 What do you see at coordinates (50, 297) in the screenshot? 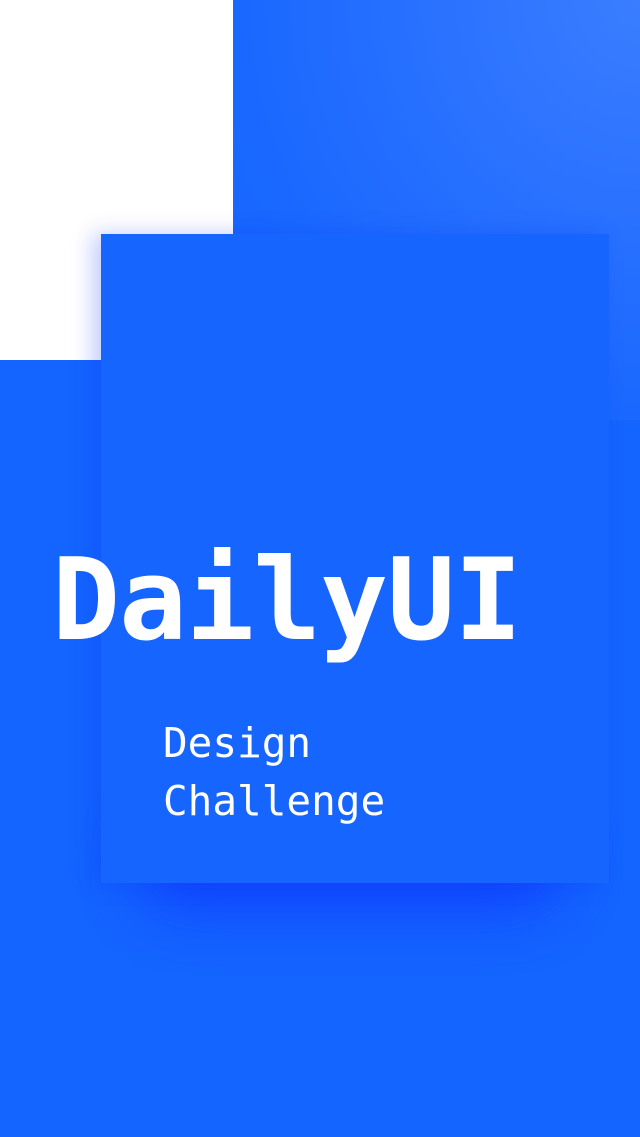
I see `white-corner-block-left` at bounding box center [50, 297].